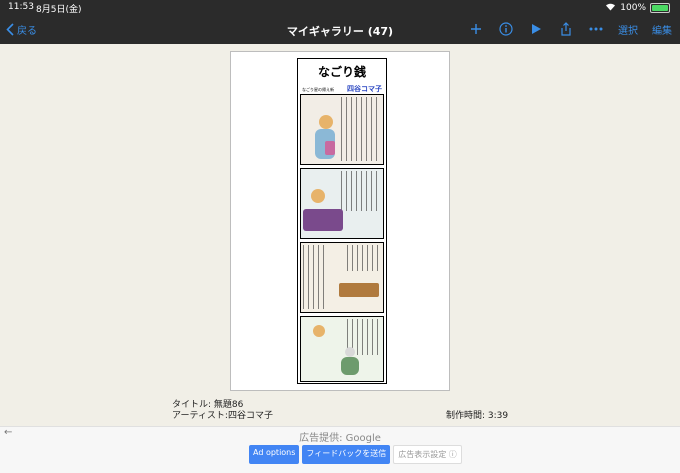  I want to click on info-button, so click(506, 29).